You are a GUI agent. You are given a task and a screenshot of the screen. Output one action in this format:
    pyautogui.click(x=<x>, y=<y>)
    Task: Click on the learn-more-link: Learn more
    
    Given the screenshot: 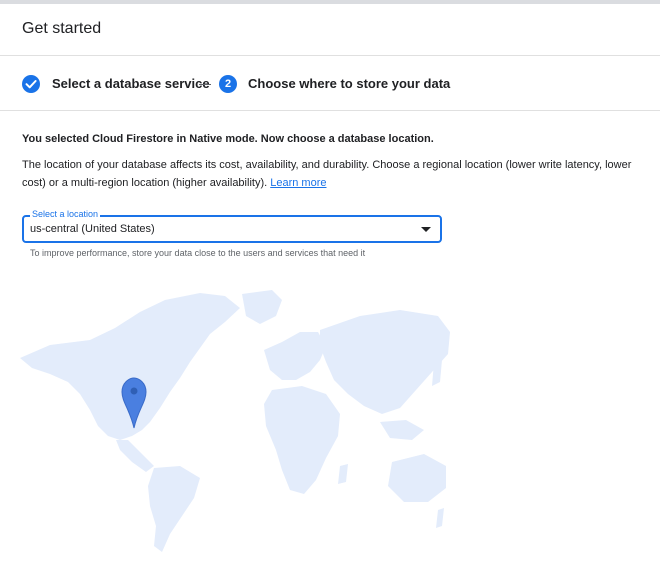 What is the action you would take?
    pyautogui.click(x=298, y=183)
    